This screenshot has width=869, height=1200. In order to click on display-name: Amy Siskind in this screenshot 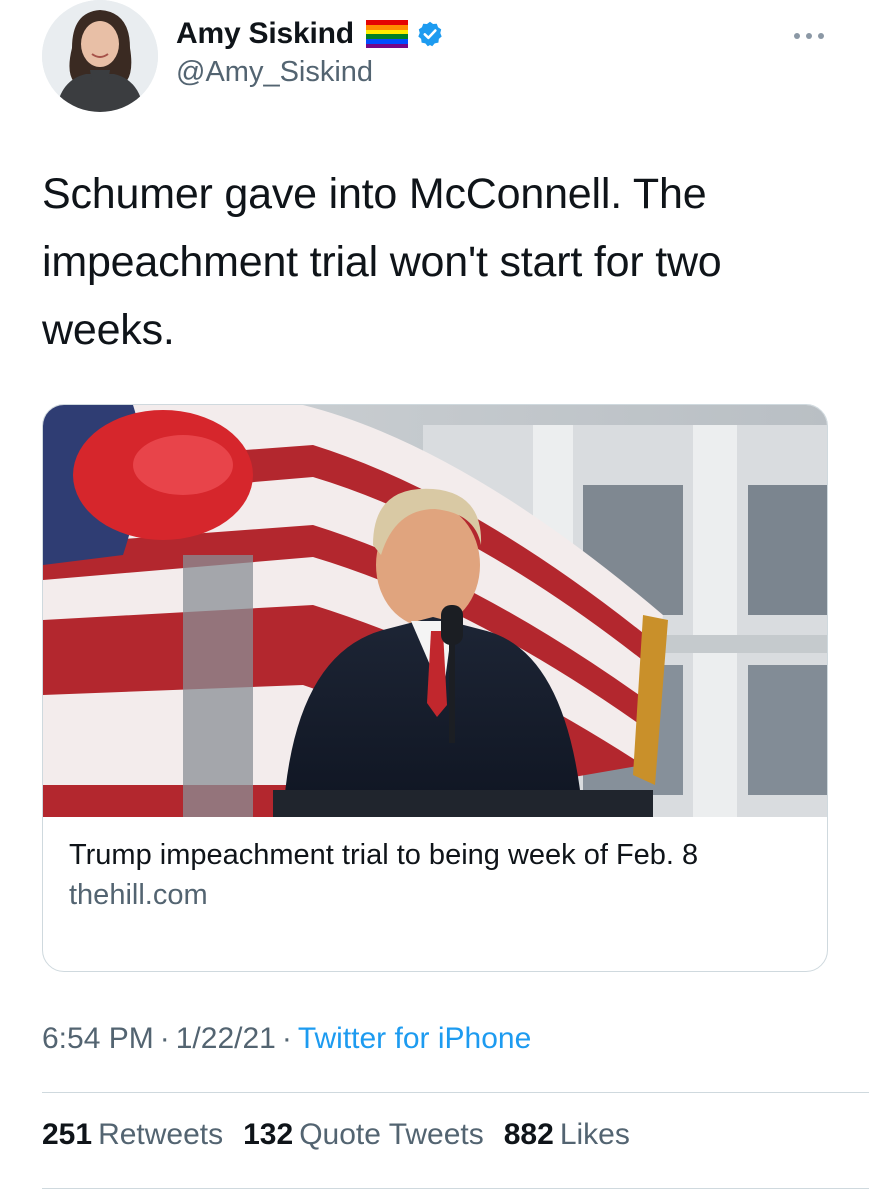, I will do `click(265, 34)`.